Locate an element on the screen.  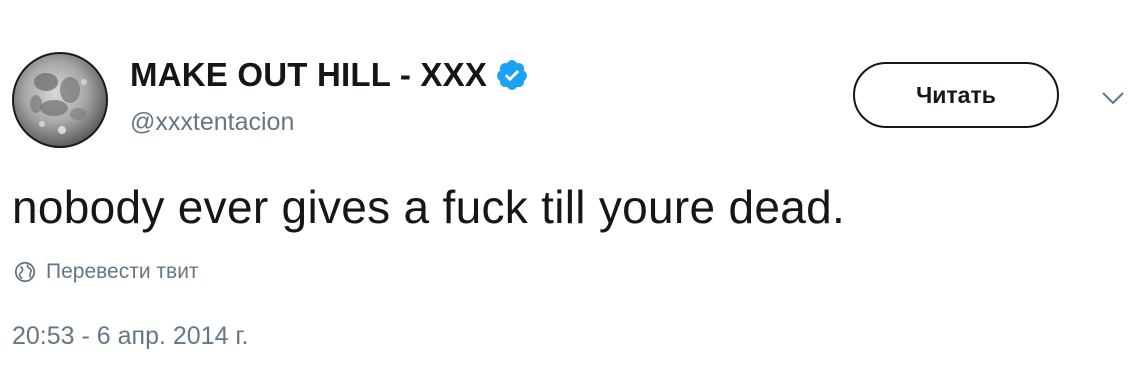
translate-label: Перевести твит is located at coordinates (122, 272).